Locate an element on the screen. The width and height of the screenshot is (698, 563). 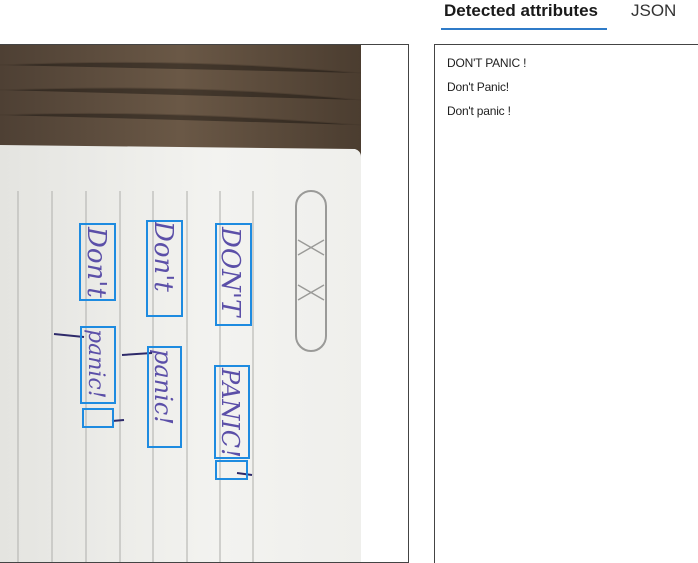
result-line: Don't panic ! is located at coordinates (479, 111).